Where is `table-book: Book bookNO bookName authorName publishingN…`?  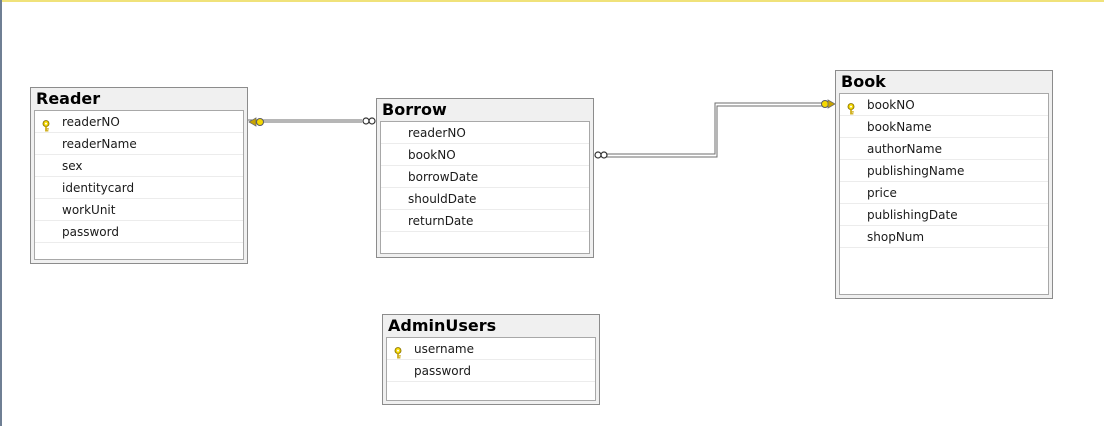
table-book: Book bookNO bookName authorName publishingN… is located at coordinates (944, 184).